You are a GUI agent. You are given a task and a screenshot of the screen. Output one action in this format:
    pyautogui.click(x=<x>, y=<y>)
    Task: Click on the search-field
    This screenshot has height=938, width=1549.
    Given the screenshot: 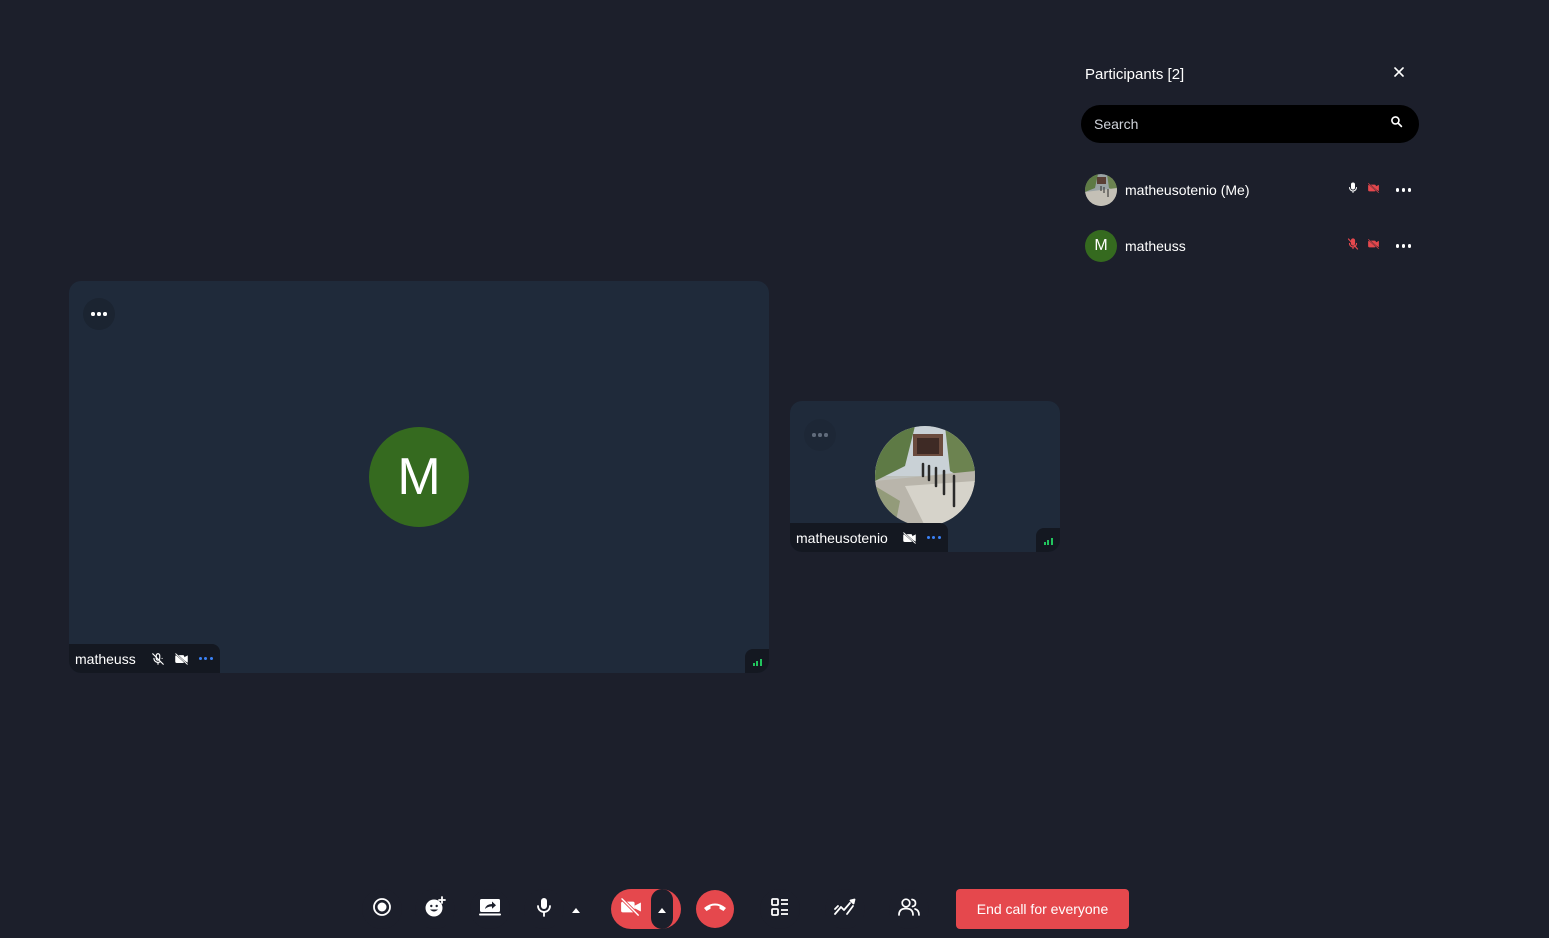 What is the action you would take?
    pyautogui.click(x=1250, y=124)
    